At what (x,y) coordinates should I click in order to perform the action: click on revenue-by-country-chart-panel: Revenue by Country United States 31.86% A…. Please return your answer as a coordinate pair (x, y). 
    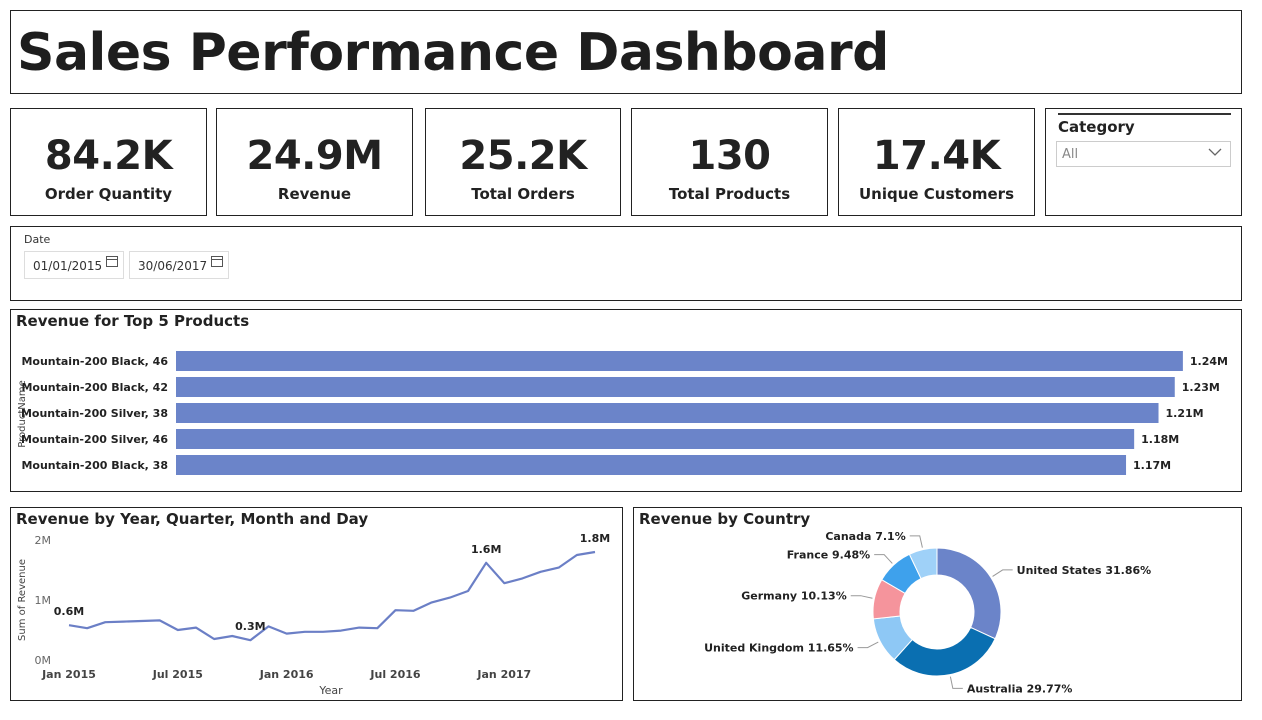
    Looking at the image, I should click on (937, 604).